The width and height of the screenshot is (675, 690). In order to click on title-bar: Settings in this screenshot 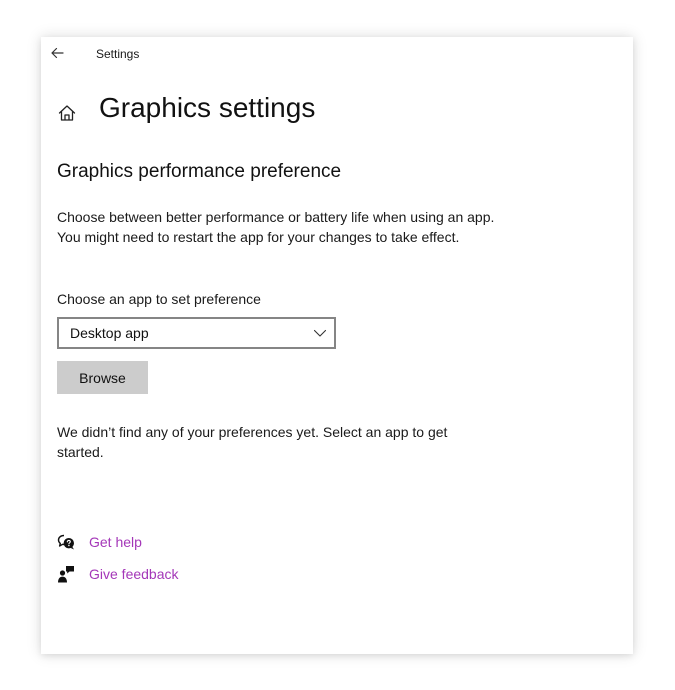, I will do `click(337, 53)`.